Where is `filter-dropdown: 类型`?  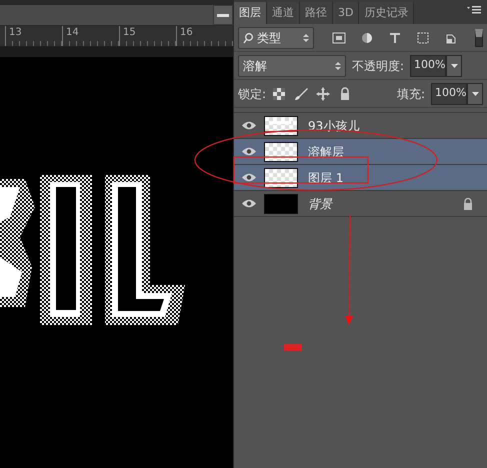 filter-dropdown: 类型 is located at coordinates (276, 37).